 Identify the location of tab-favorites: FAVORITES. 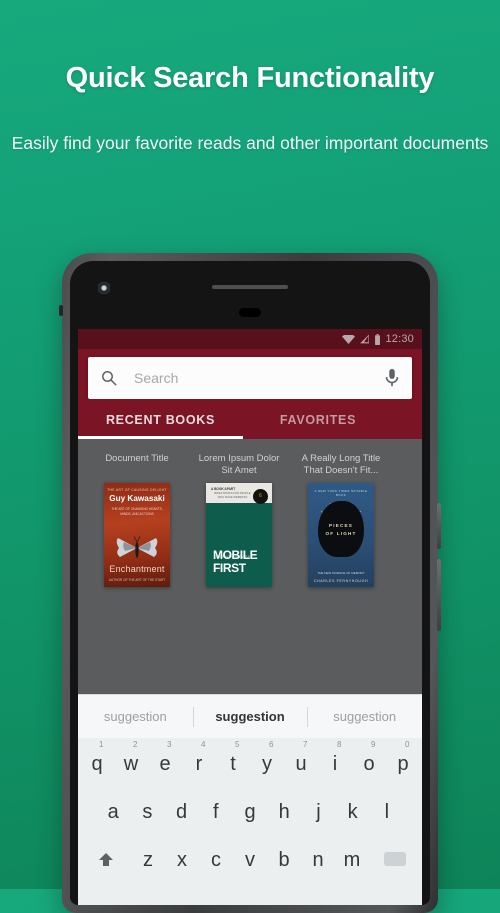
(318, 422).